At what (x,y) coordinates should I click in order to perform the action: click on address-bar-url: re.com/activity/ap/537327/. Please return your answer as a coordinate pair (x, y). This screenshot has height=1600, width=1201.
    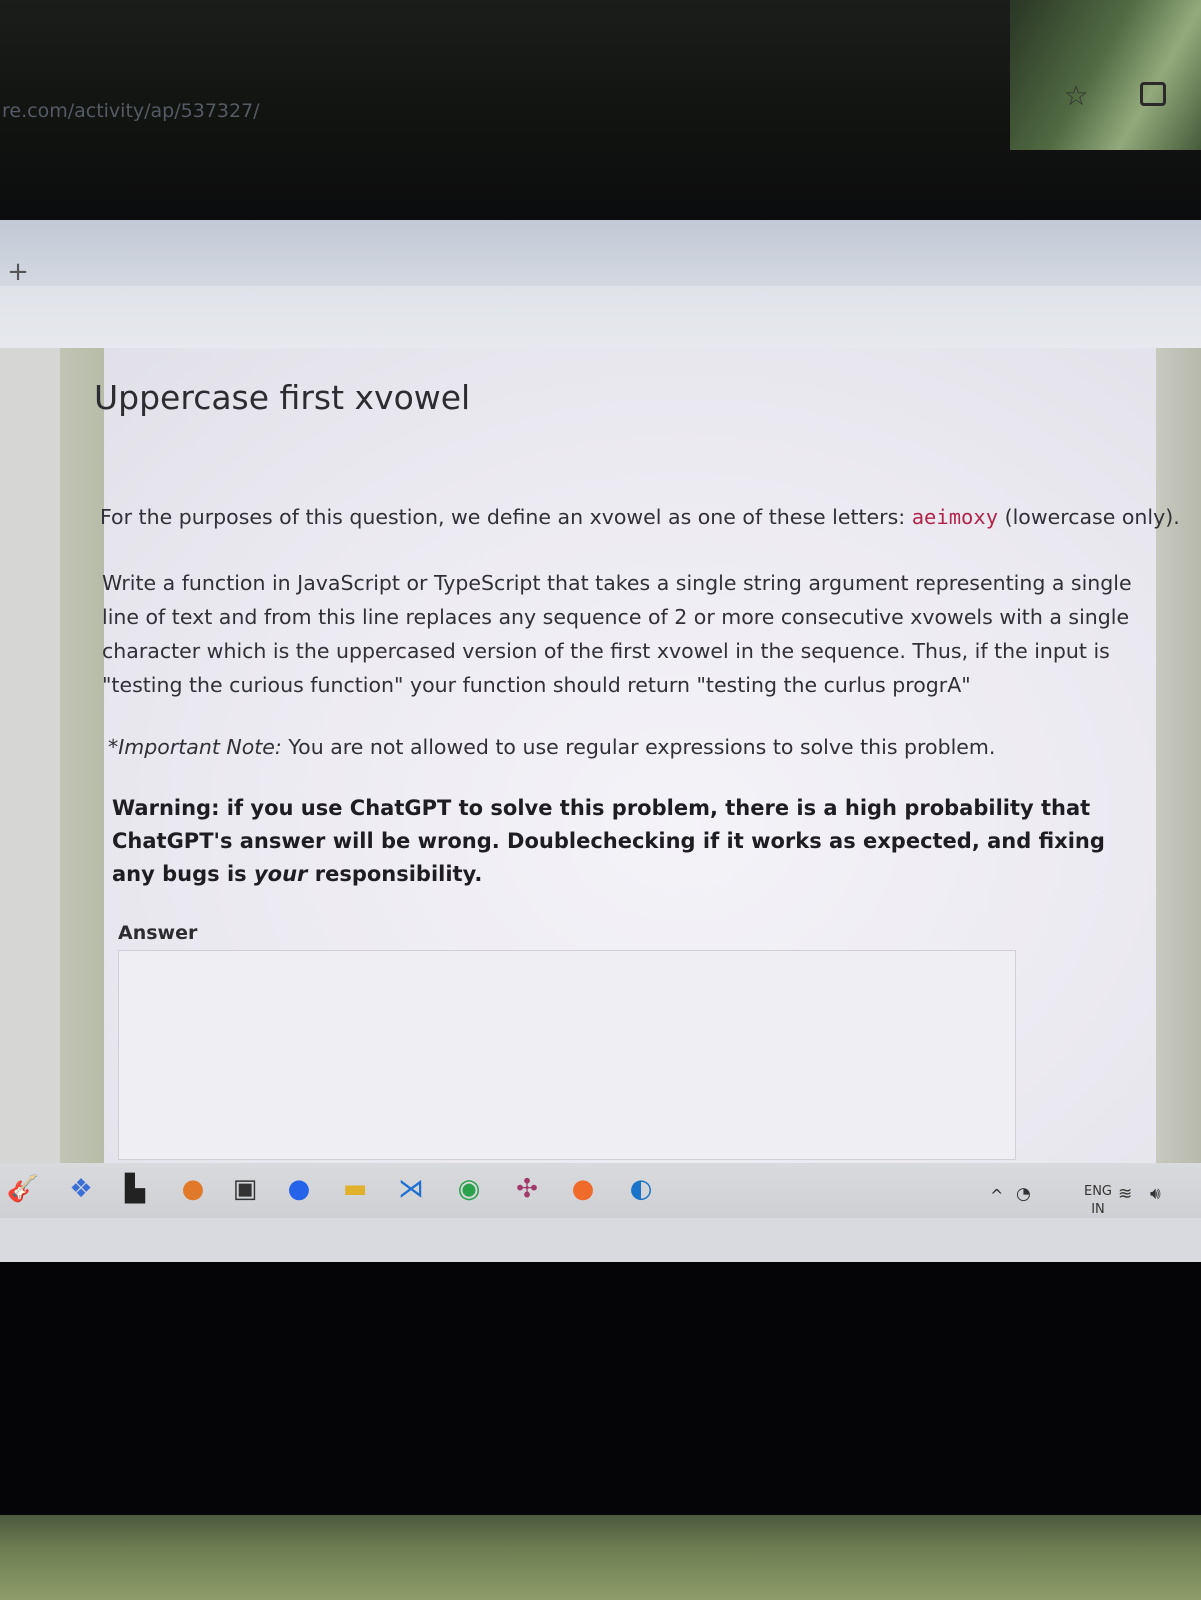
    Looking at the image, I should click on (131, 113).